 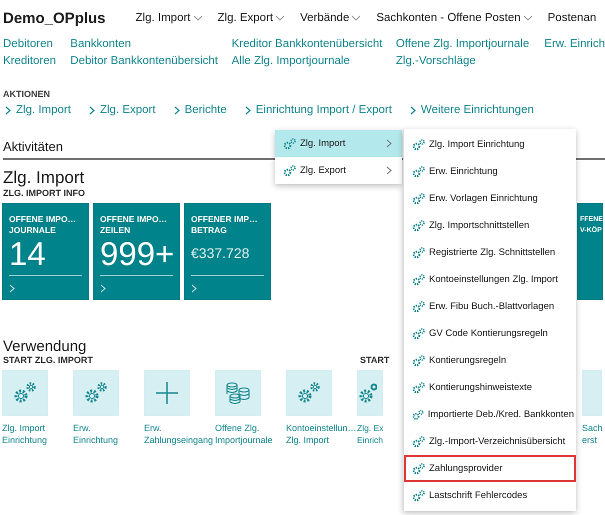 I want to click on cue-tile: OFFENER IMP… BETRAG €337.728, so click(x=227, y=251).